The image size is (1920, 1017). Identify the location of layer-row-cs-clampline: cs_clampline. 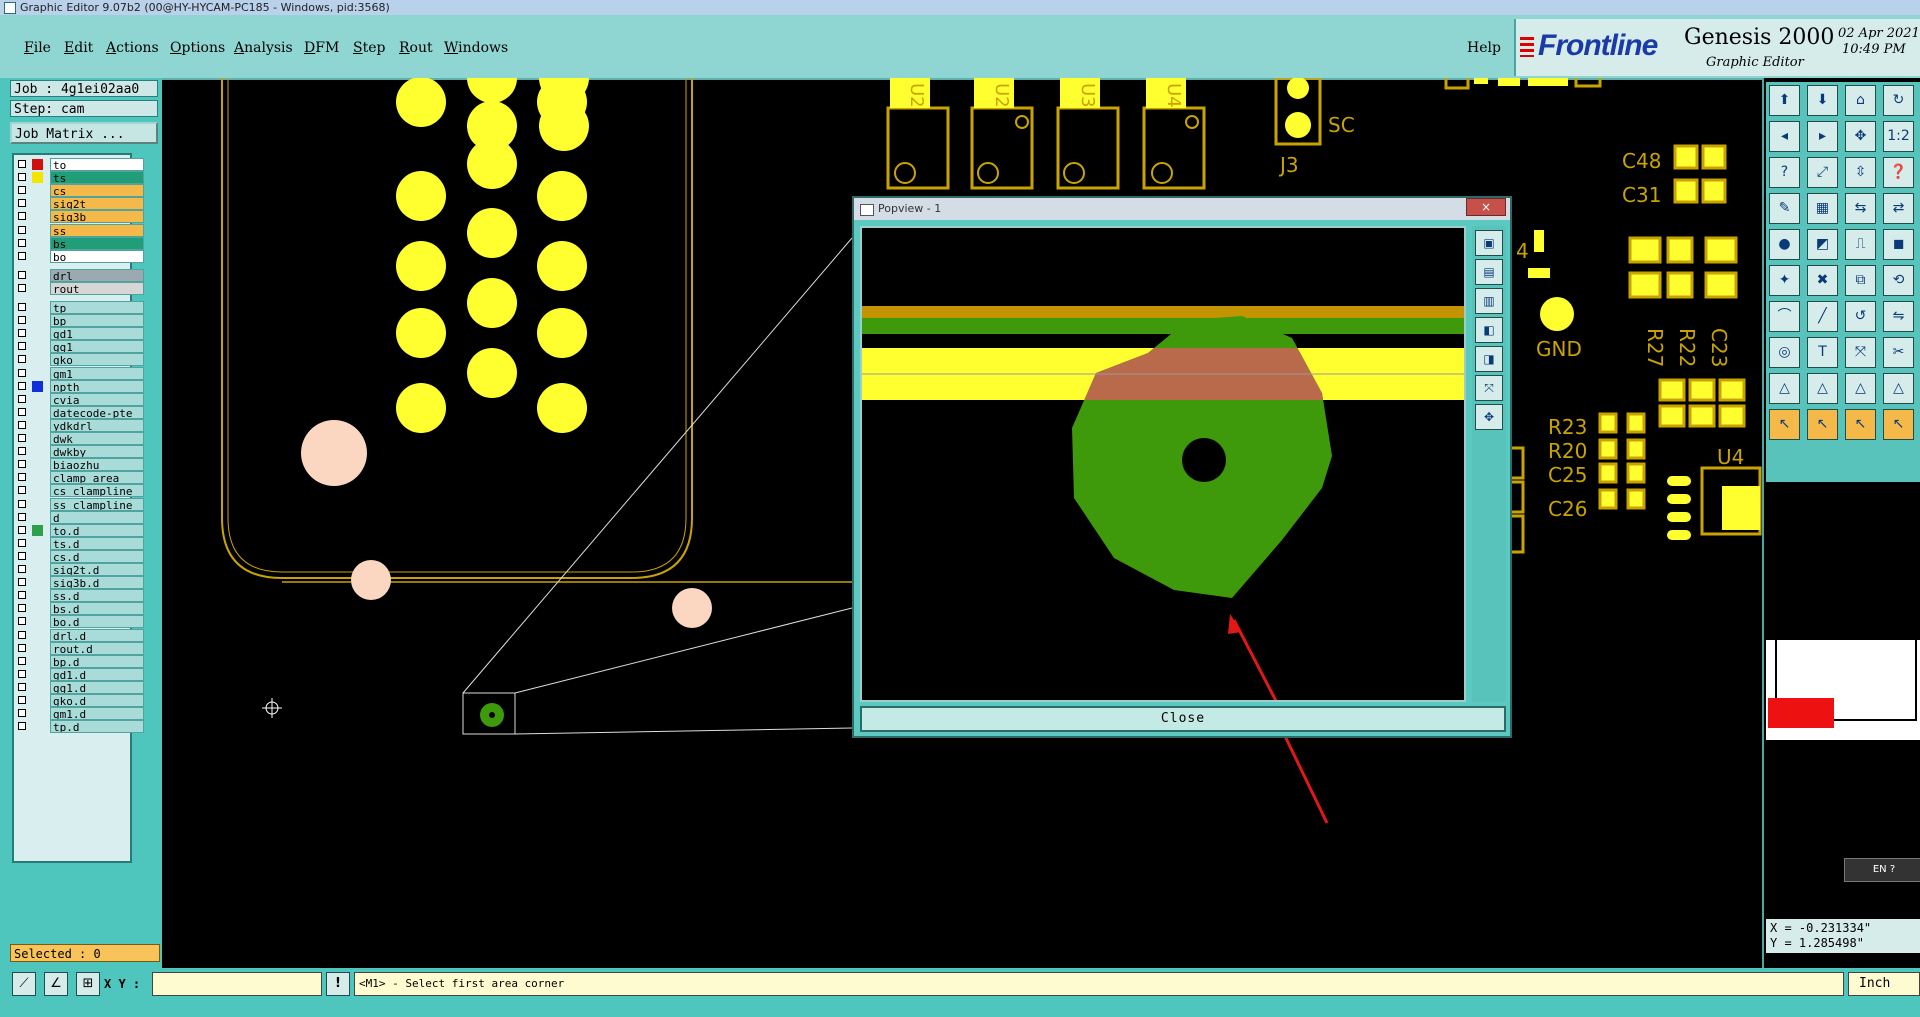
(79, 491).